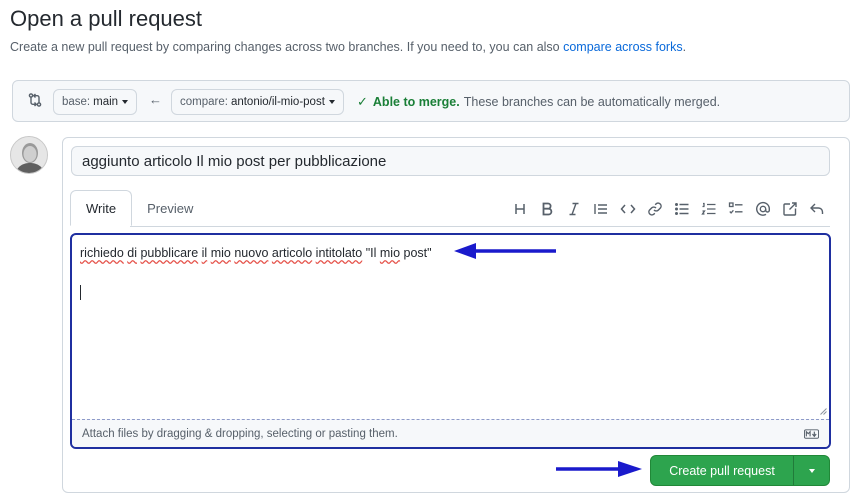 This screenshot has height=502, width=850. Describe the element at coordinates (684, 47) in the screenshot. I see `subtitle-suffix: .` at that location.